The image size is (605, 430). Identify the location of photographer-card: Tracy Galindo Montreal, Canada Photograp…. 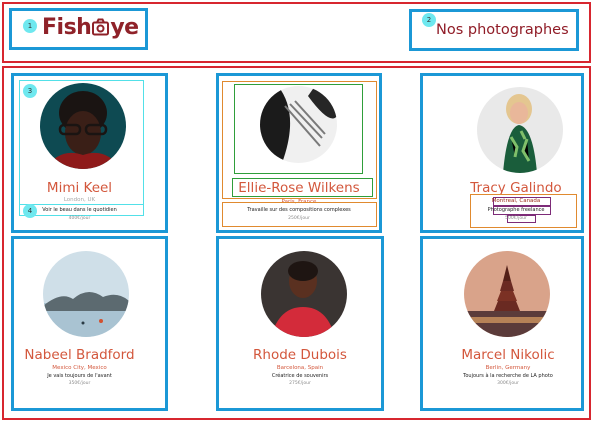
(502, 153).